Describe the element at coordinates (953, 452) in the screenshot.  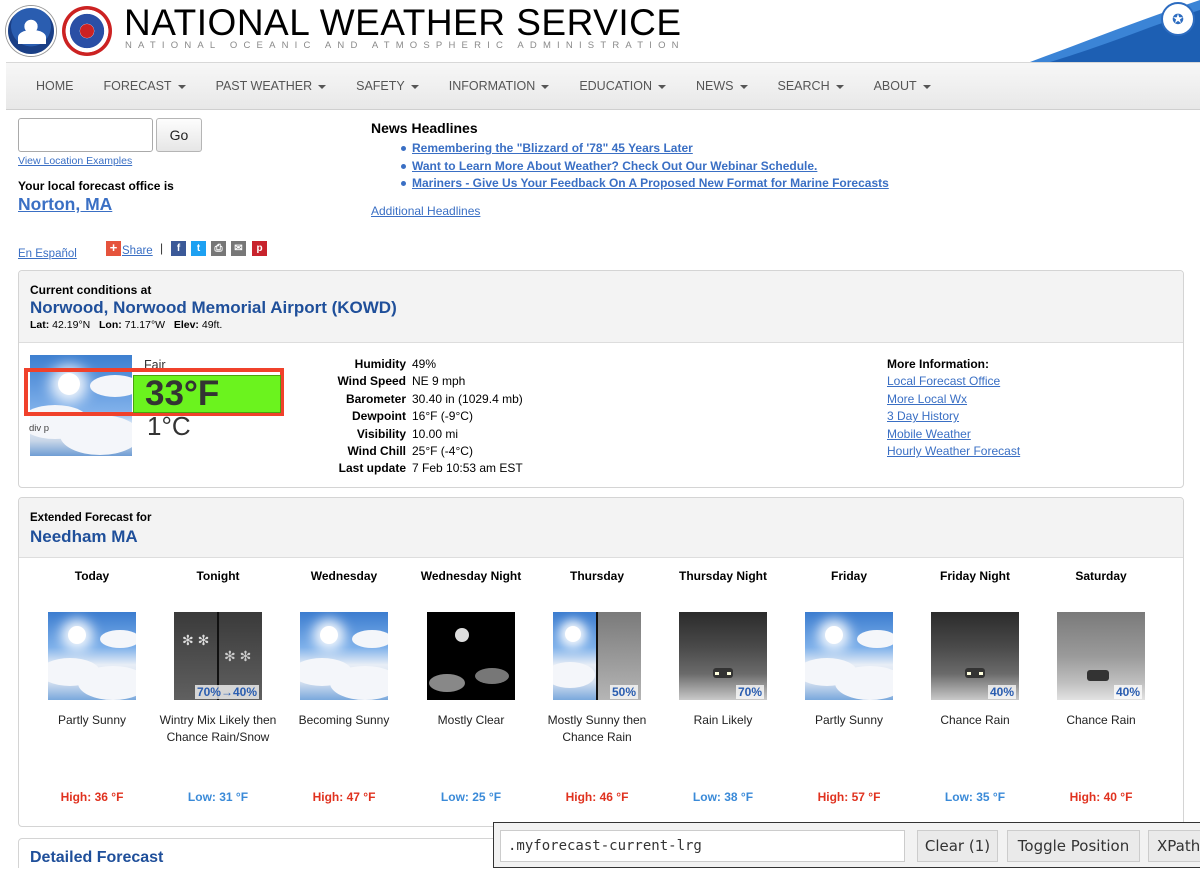
I see `hourly-weather-forecast-link: Hourly Weather Forecast` at that location.